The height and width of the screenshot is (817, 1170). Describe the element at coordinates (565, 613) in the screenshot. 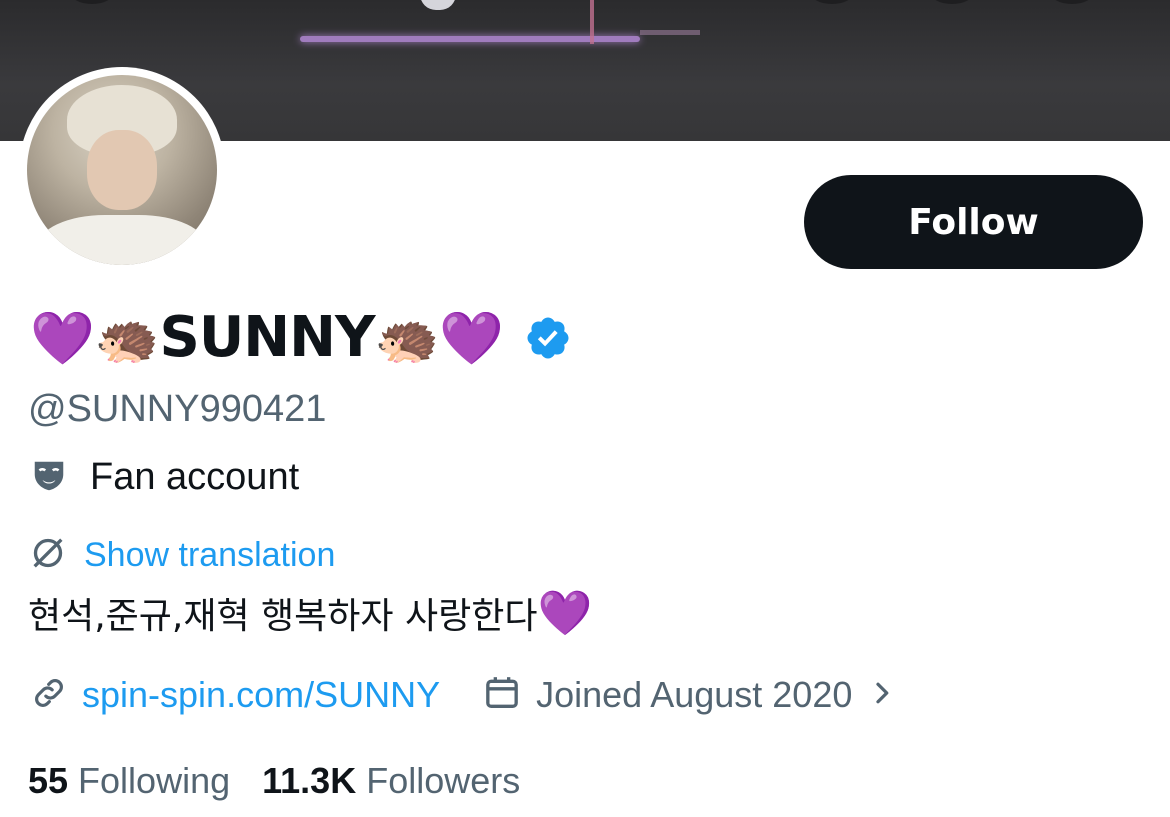

I see `bio-emoji: 💜` at that location.